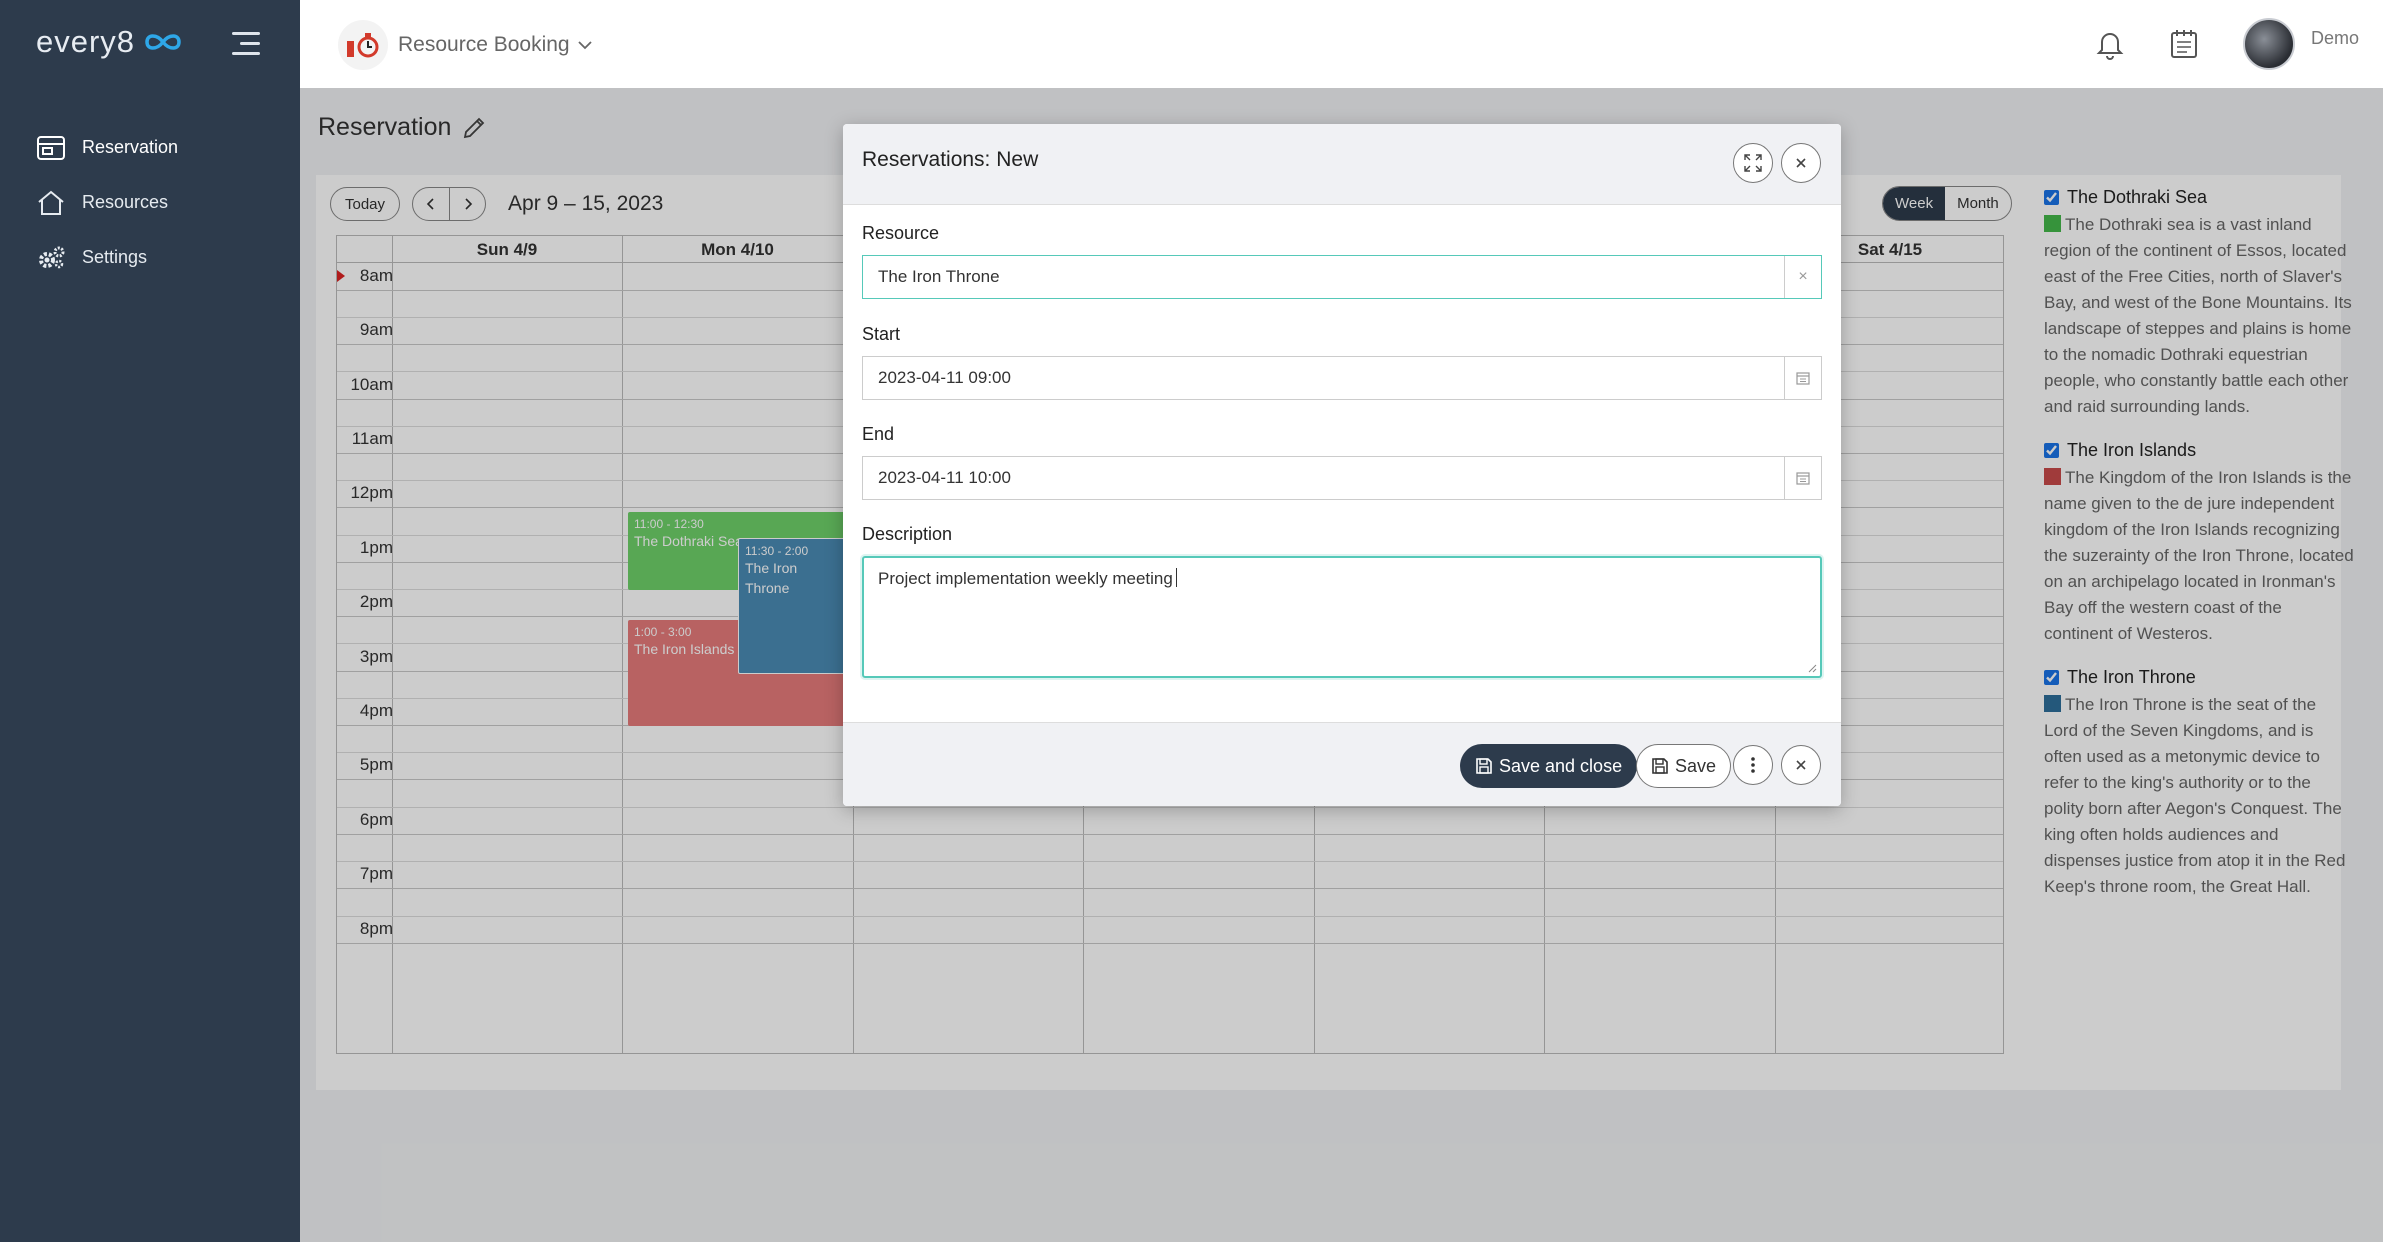  Describe the element at coordinates (363, 45) in the screenshot. I see `app-logo-icon` at that location.